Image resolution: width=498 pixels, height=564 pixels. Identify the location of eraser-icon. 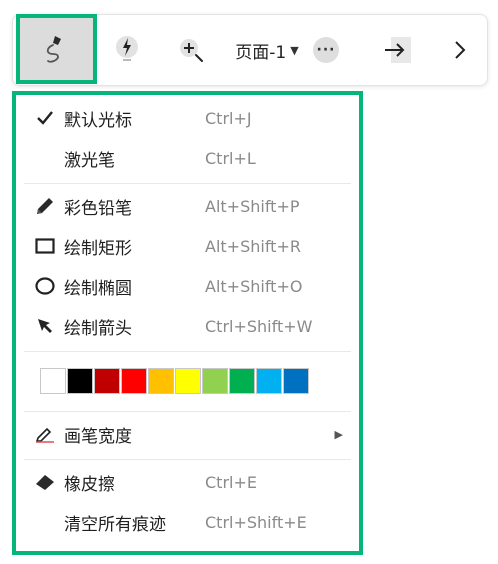
(45, 482).